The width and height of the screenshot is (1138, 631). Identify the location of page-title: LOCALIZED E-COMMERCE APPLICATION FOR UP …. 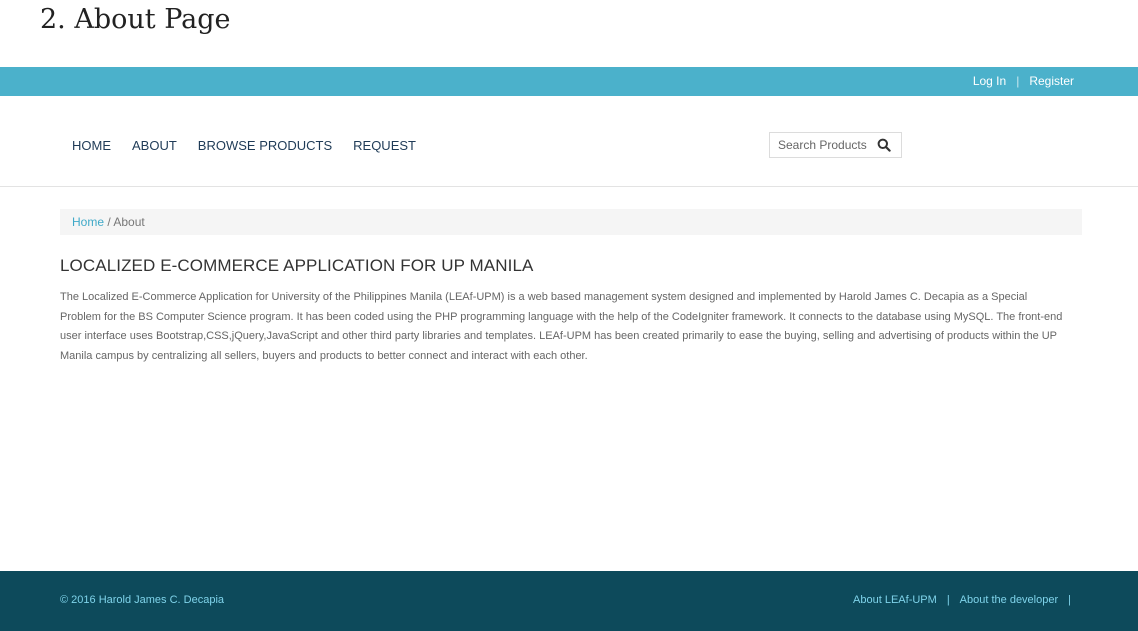
(297, 265).